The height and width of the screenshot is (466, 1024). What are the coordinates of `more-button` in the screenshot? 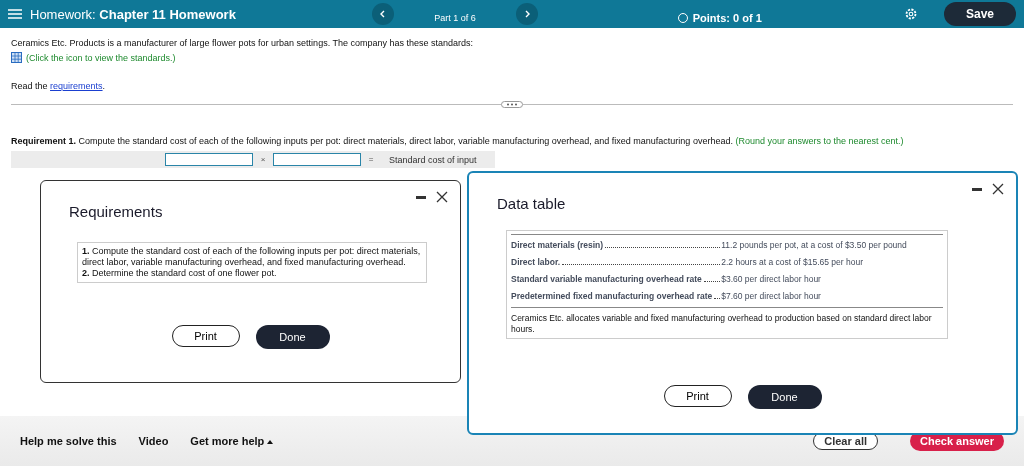 It's located at (512, 104).